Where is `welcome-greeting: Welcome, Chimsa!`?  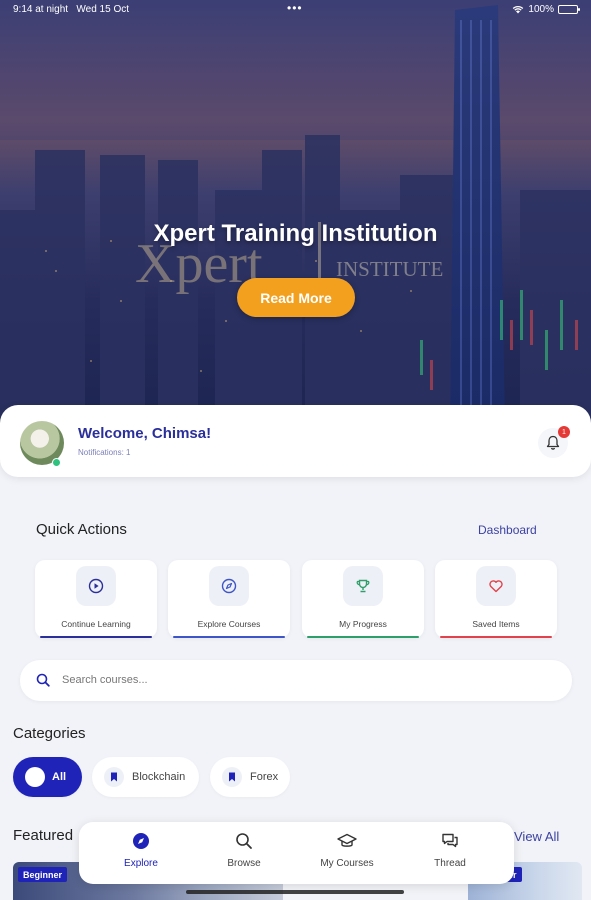
welcome-greeting: Welcome, Chimsa! is located at coordinates (145, 433).